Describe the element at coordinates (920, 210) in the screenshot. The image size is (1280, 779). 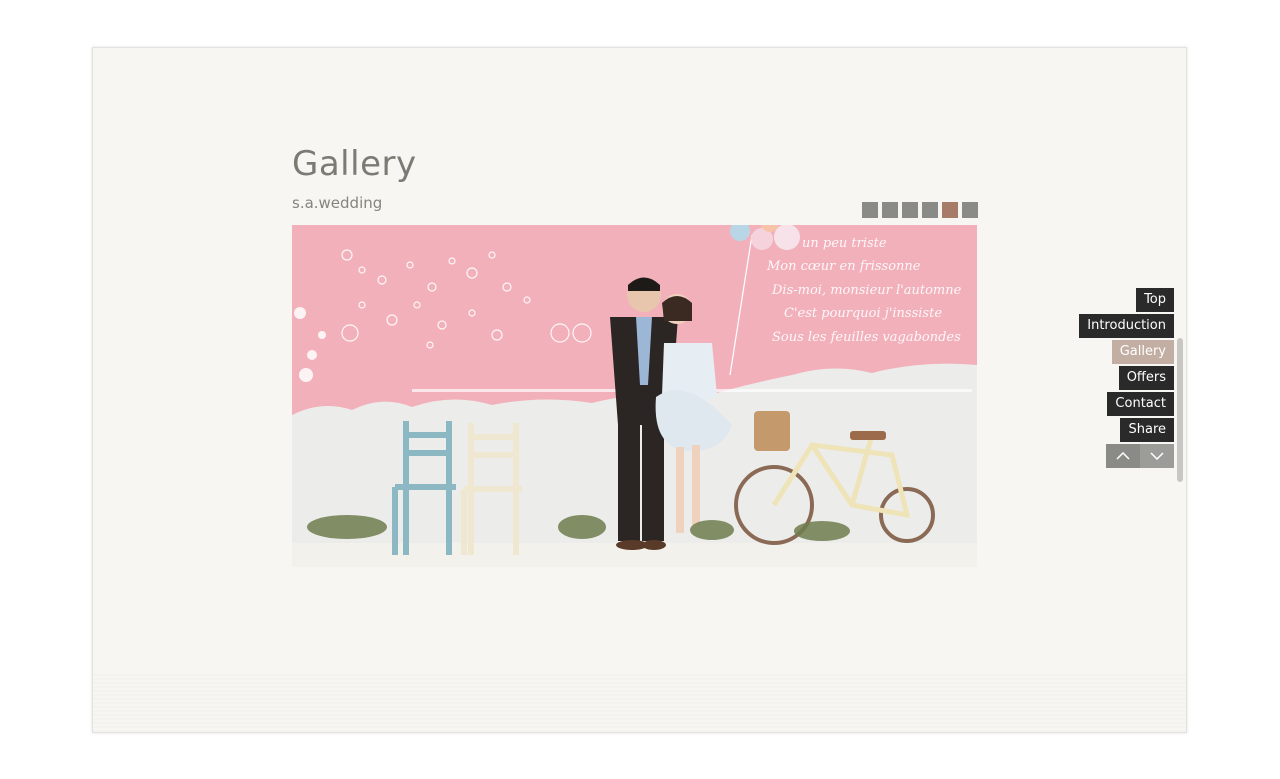
I see `slide-indicator` at that location.